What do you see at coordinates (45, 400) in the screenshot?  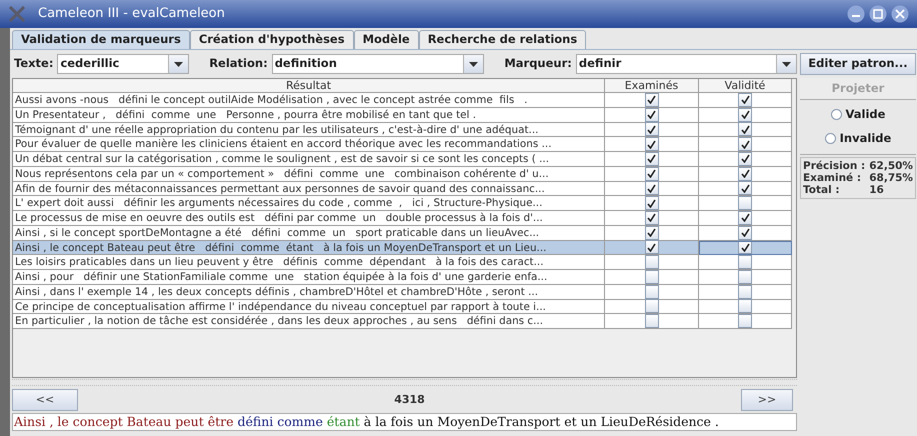 I see `previous-button: <<` at bounding box center [45, 400].